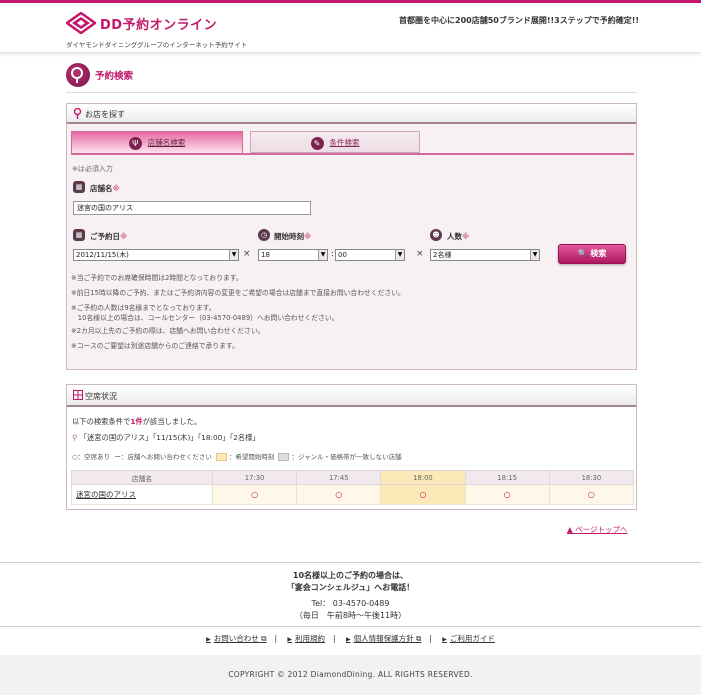 This screenshot has width=701, height=695. What do you see at coordinates (142, 477) in the screenshot?
I see `store-column-header: 店舗名` at bounding box center [142, 477].